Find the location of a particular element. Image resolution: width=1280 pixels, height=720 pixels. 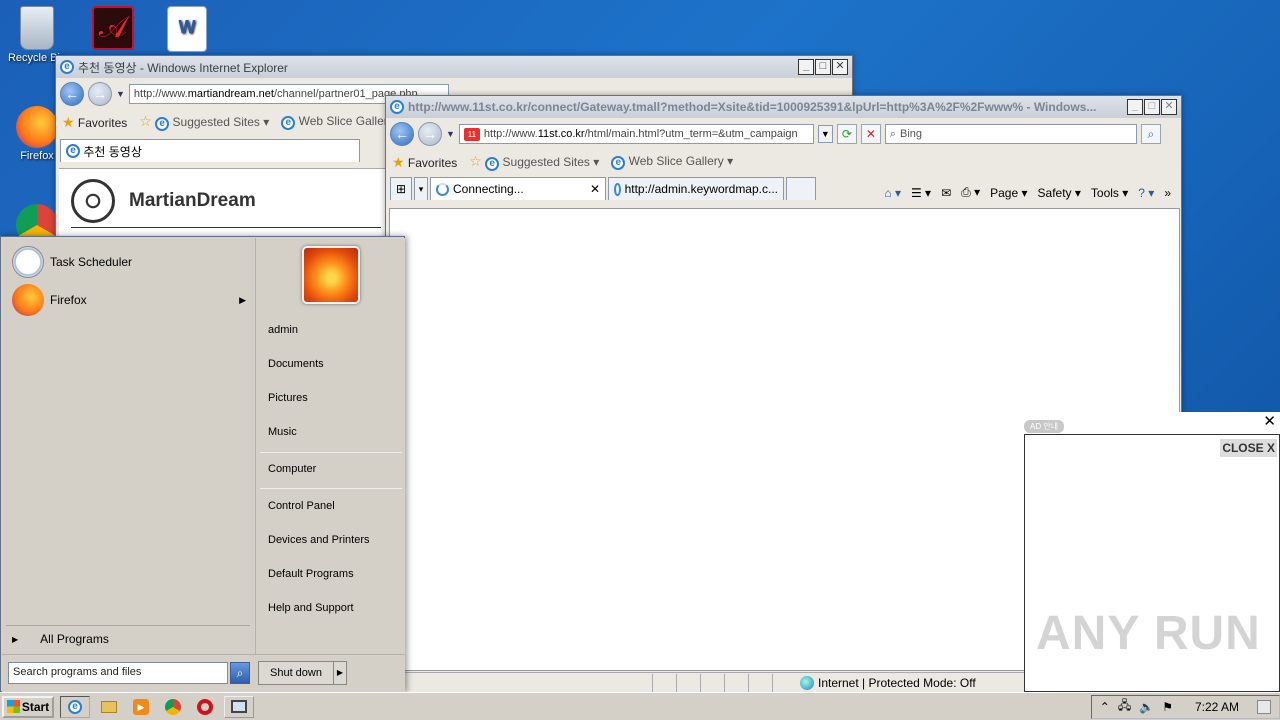

start-link-control-panel: Control Panel is located at coordinates (301, 506).